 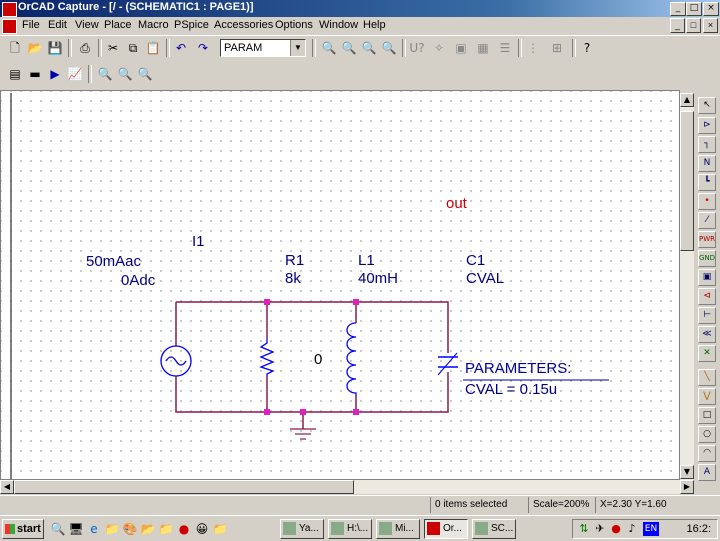 What do you see at coordinates (533, 48) in the screenshot?
I see `crossref-icon: ⋮` at bounding box center [533, 48].